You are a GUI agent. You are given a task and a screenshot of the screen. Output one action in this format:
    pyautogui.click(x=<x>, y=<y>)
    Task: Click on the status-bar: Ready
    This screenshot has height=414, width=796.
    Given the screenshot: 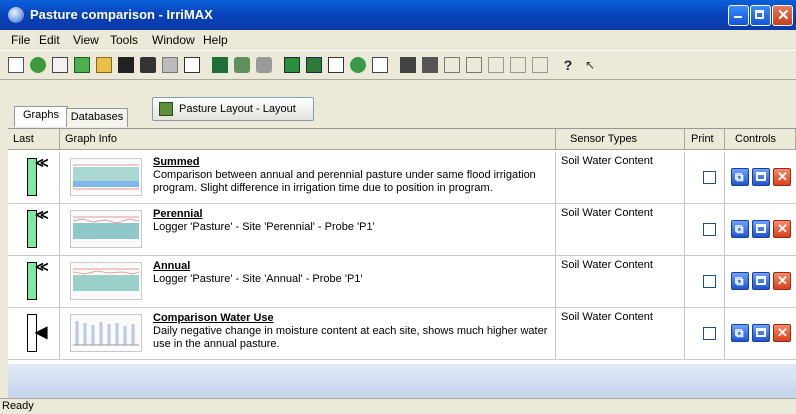 What is the action you would take?
    pyautogui.click(x=398, y=406)
    